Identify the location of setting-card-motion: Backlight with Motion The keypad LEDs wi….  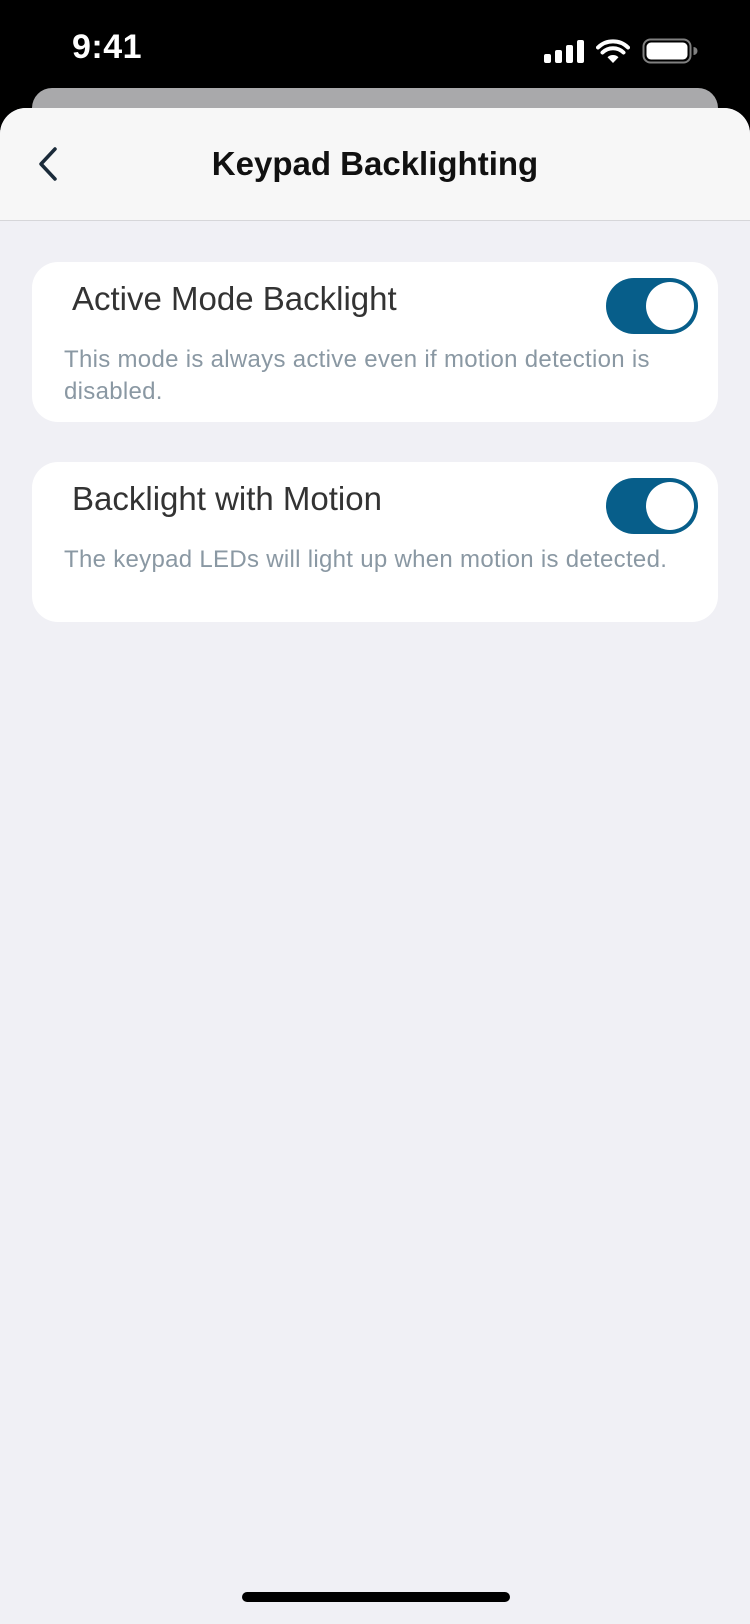
(375, 542).